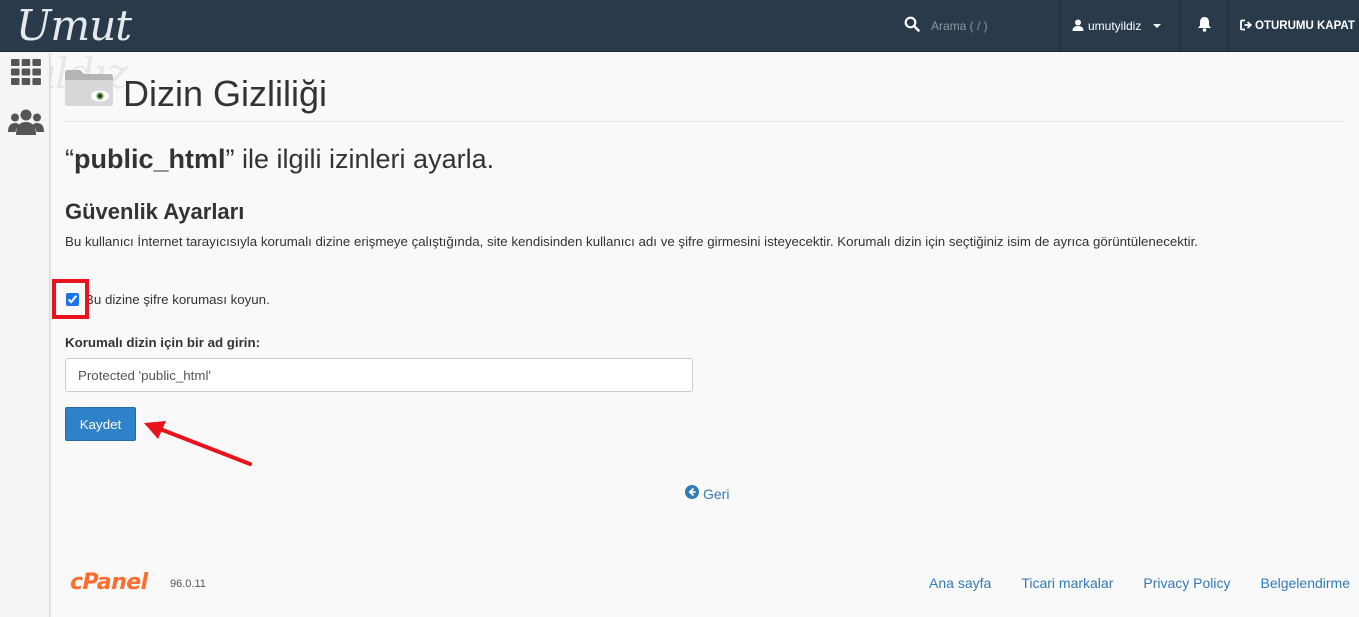 This screenshot has height=617, width=1359. I want to click on sidebar, so click(25, 335).